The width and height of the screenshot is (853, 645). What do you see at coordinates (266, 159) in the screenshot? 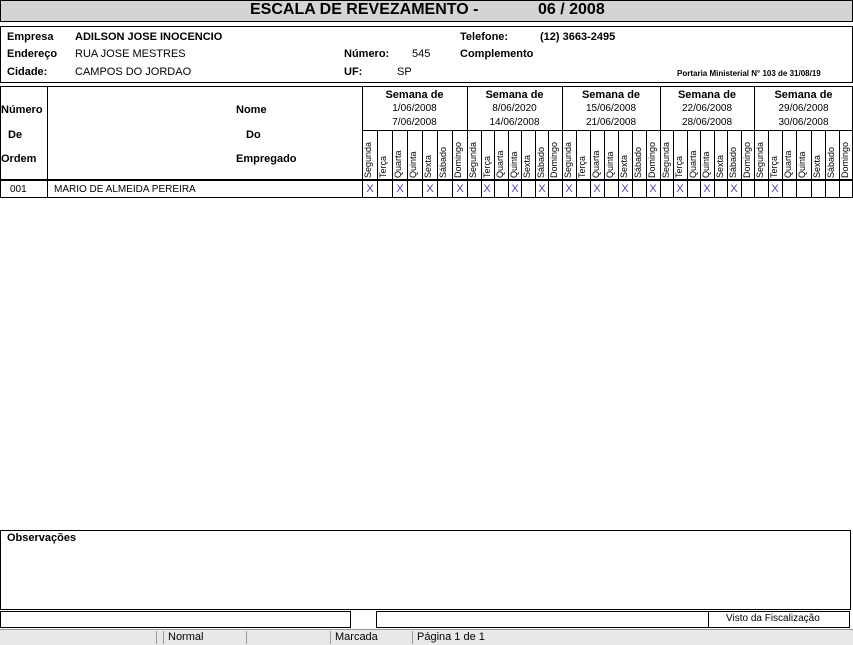
I see `header-empregado: Empregado` at bounding box center [266, 159].